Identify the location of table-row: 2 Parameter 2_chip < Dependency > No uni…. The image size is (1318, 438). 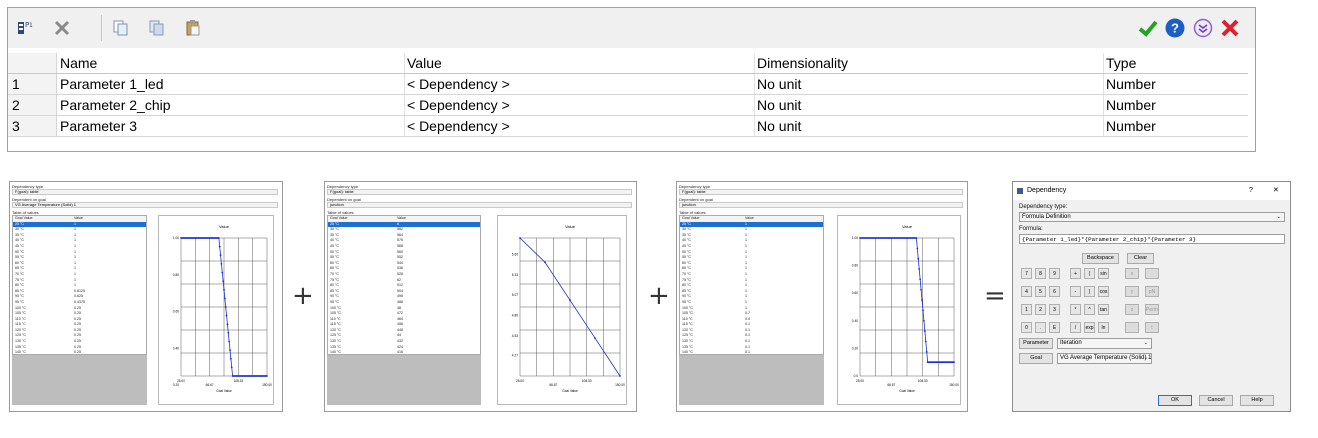
(628, 105).